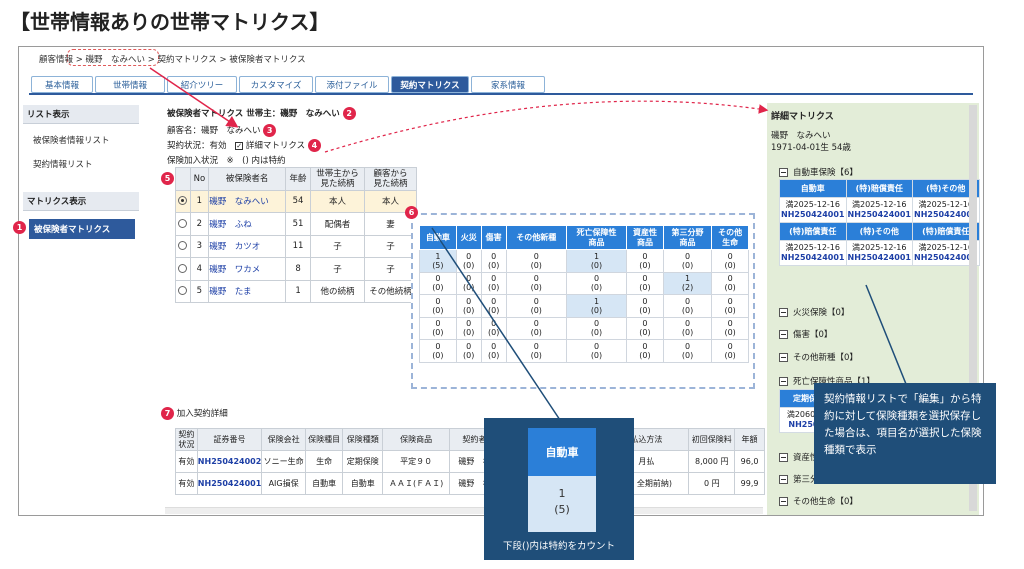 This screenshot has height=569, width=1024. I want to click on insured-row: 4 磯野 ワカメ 8 子子, so click(296, 269).